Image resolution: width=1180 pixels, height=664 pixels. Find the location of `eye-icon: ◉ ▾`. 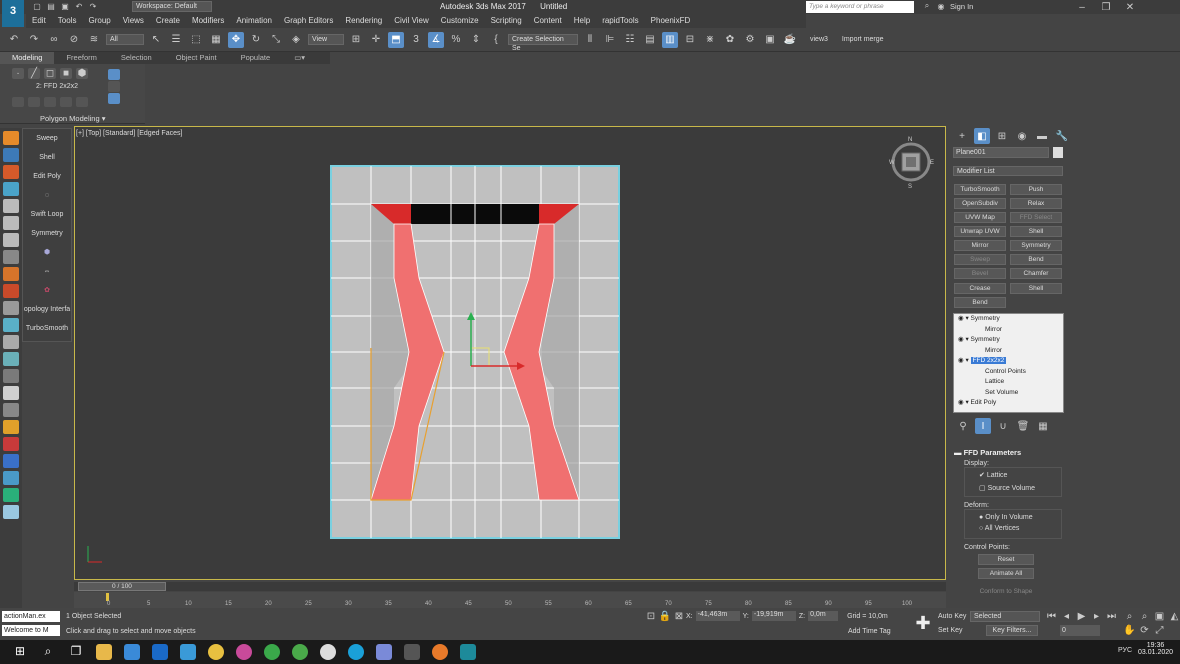

eye-icon: ◉ ▾ is located at coordinates (964, 339).